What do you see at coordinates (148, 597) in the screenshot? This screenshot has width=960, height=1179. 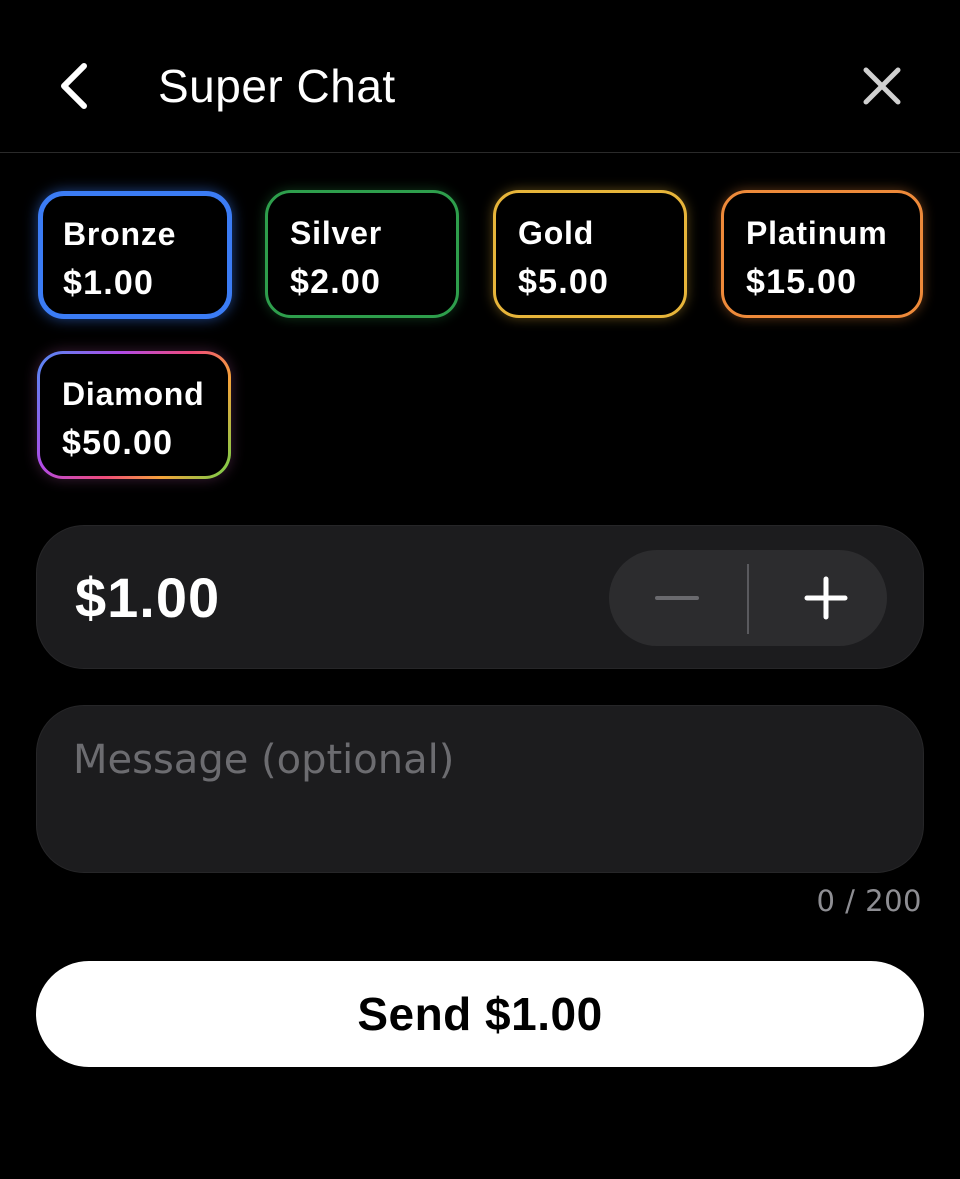 I see `amount-value: $1.00` at bounding box center [148, 597].